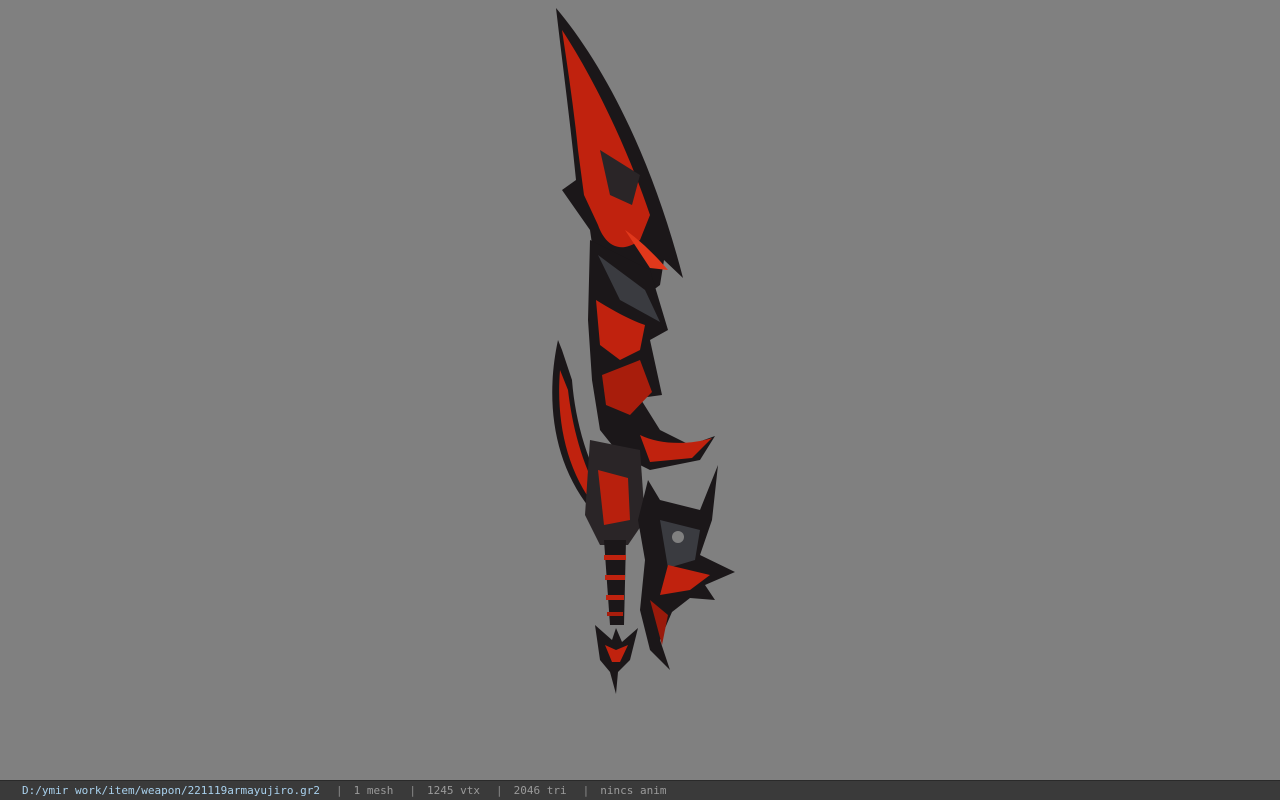 Image resolution: width=1280 pixels, height=800 pixels. Describe the element at coordinates (373, 790) in the screenshot. I see `mesh-count-label: 1 mesh` at that location.